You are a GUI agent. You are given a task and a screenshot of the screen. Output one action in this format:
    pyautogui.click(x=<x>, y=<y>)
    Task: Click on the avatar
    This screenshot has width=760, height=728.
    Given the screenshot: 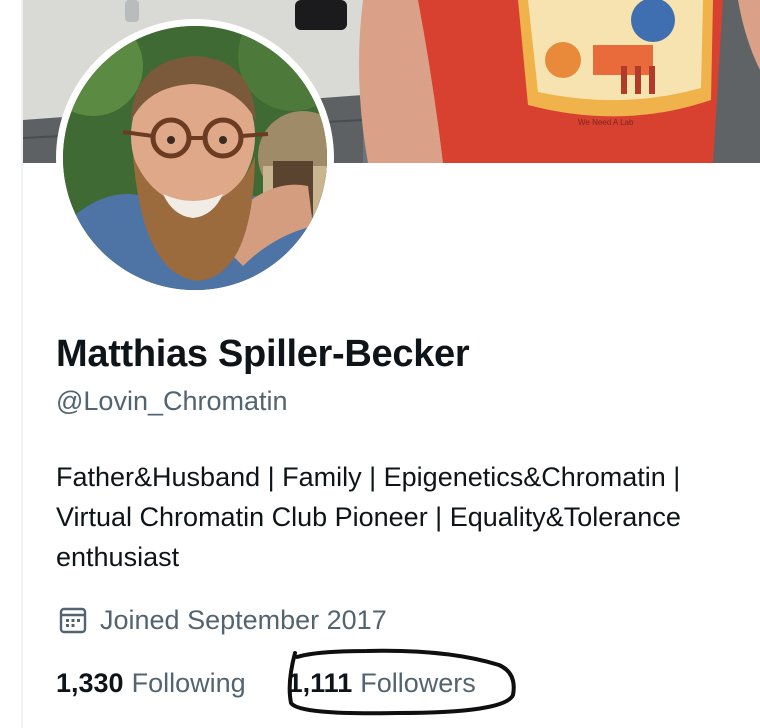 What is the action you would take?
    pyautogui.click(x=195, y=158)
    